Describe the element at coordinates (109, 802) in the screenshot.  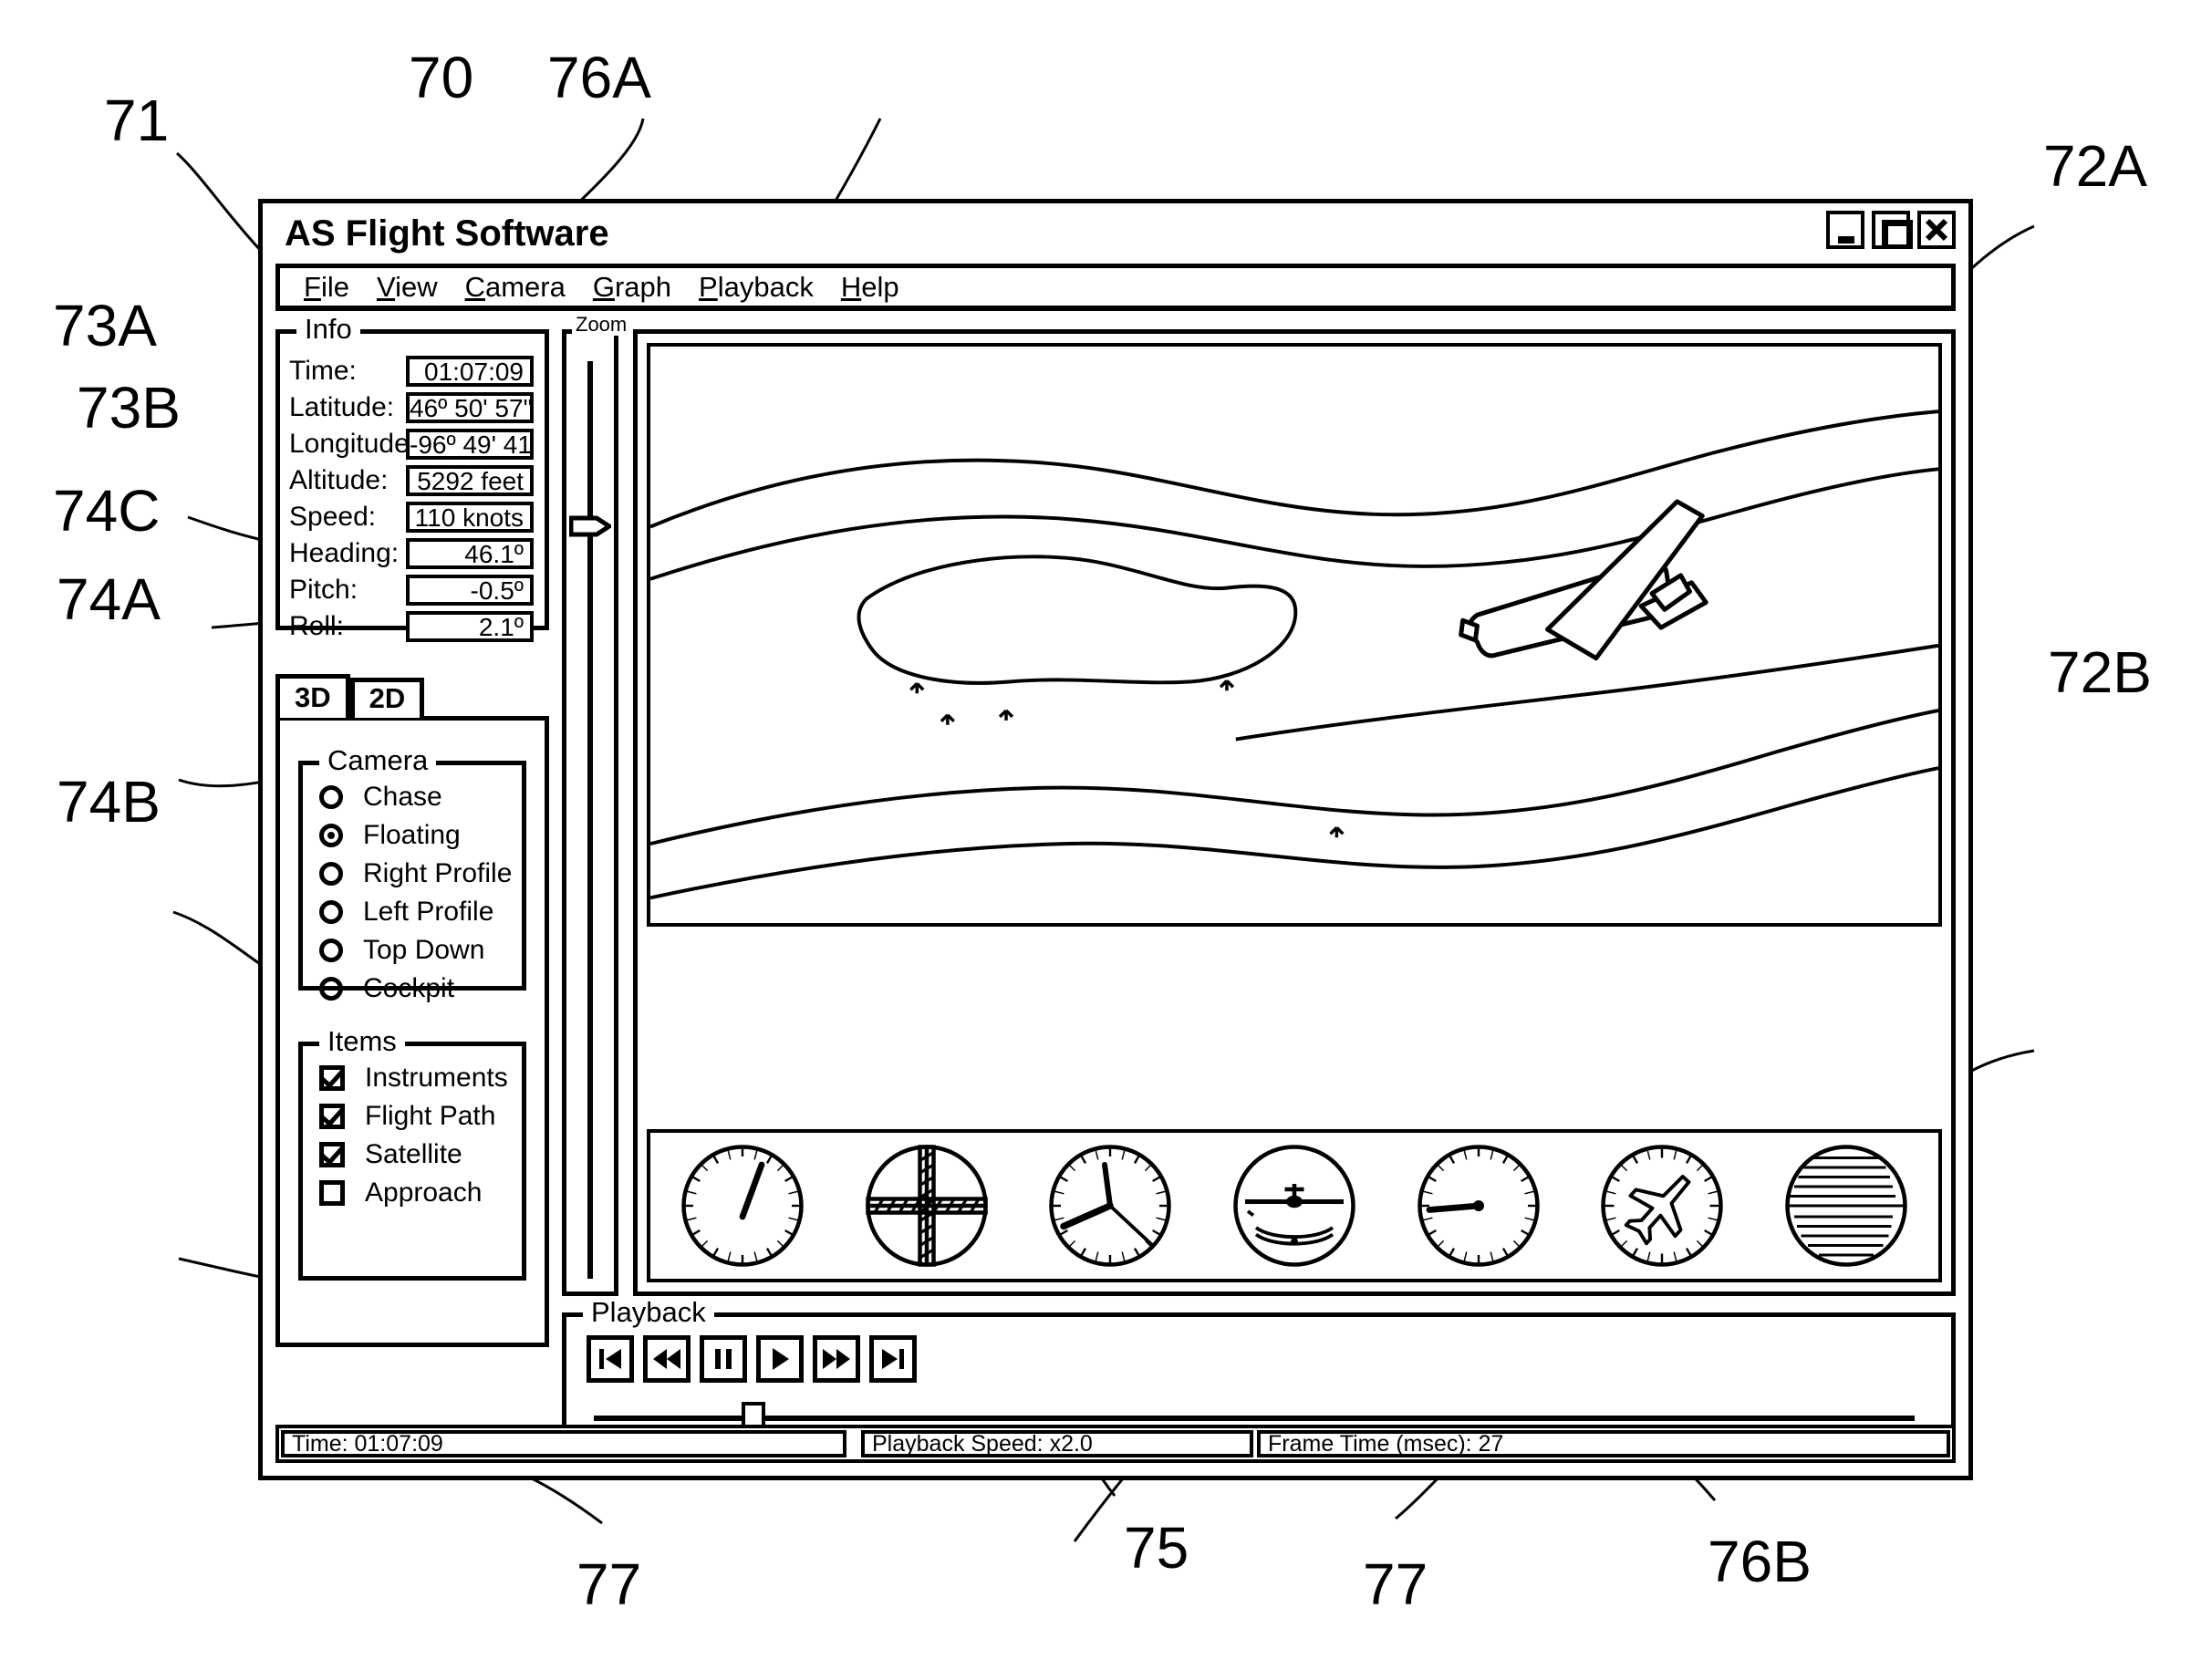
I see `ref-numeral-74B: 74B` at that location.